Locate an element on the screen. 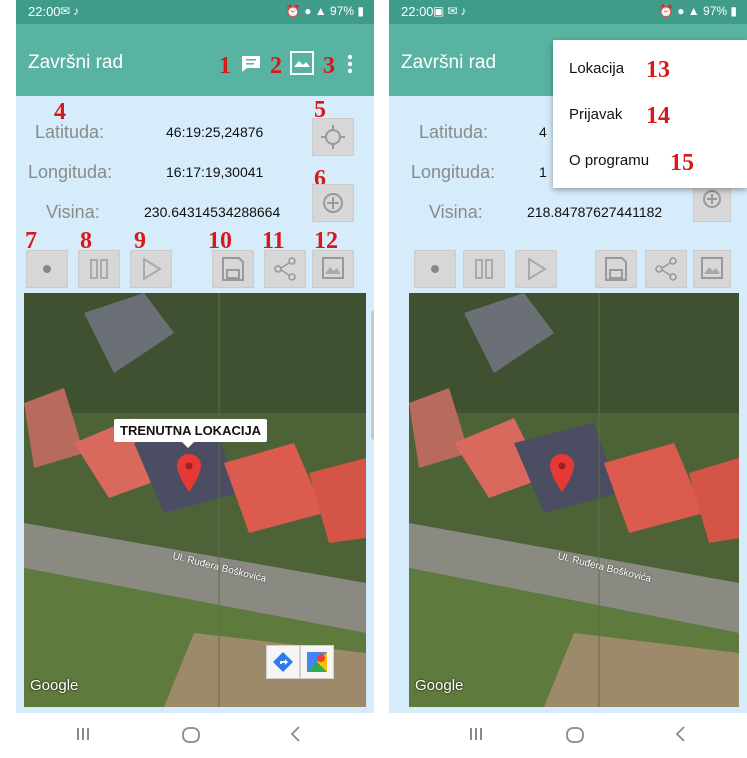 The height and width of the screenshot is (758, 747). marker-callout: TRENUTNA LOKACIJA is located at coordinates (191, 433).